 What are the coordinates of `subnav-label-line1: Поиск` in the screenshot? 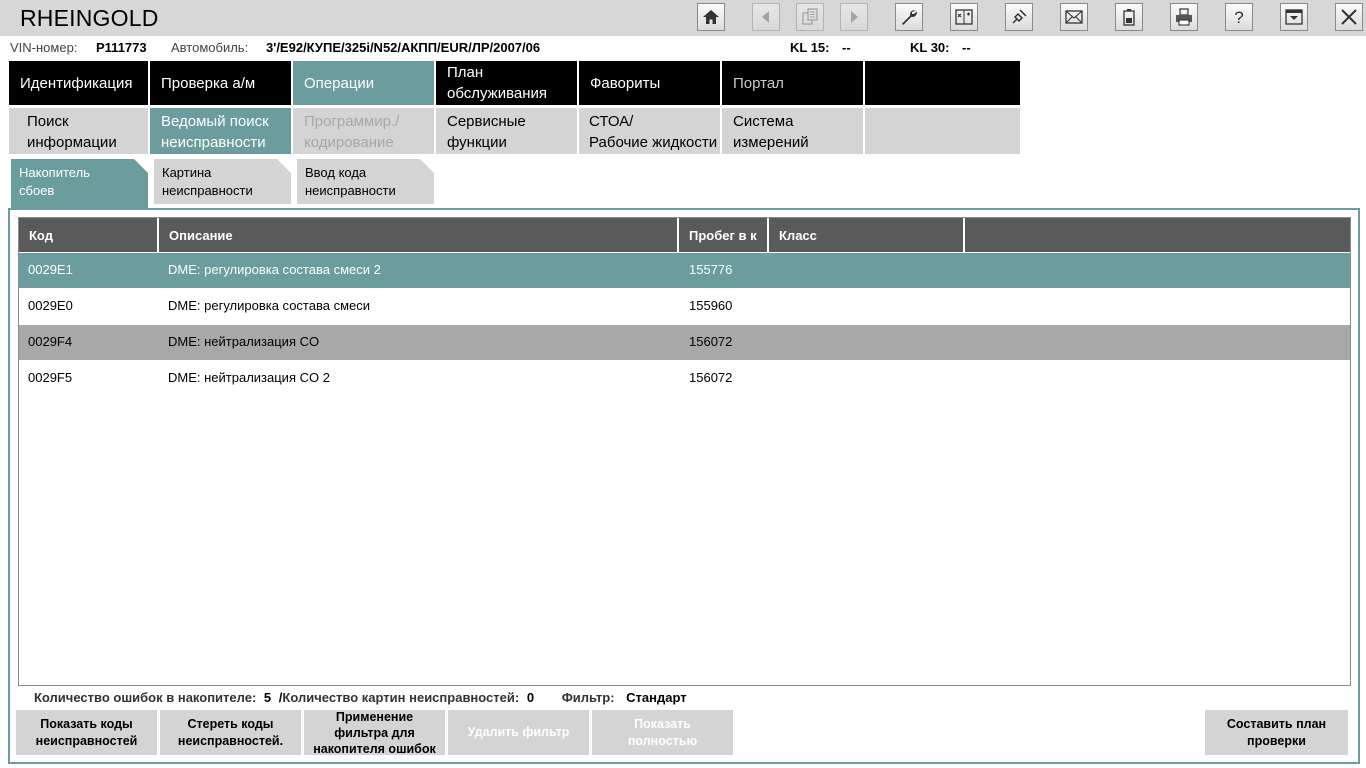 It's located at (48, 121).